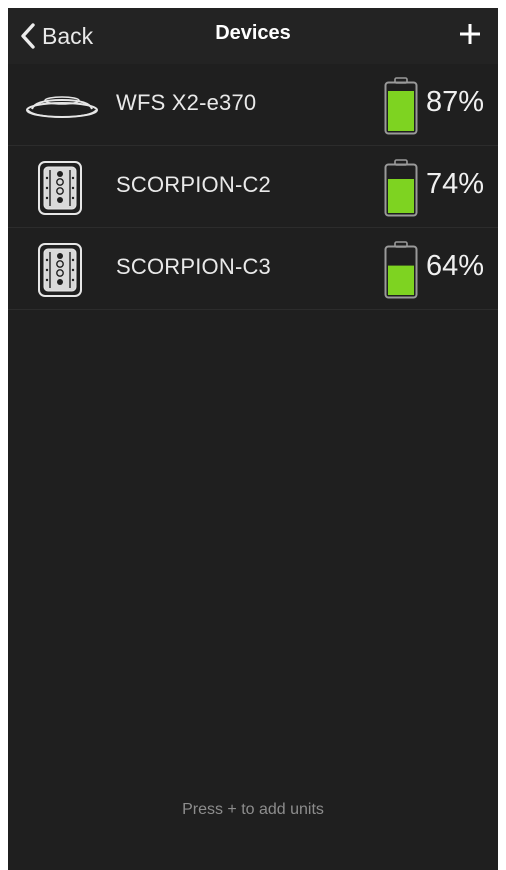 This screenshot has height=870, width=506. What do you see at coordinates (253, 33) in the screenshot?
I see `page-title: Devices` at bounding box center [253, 33].